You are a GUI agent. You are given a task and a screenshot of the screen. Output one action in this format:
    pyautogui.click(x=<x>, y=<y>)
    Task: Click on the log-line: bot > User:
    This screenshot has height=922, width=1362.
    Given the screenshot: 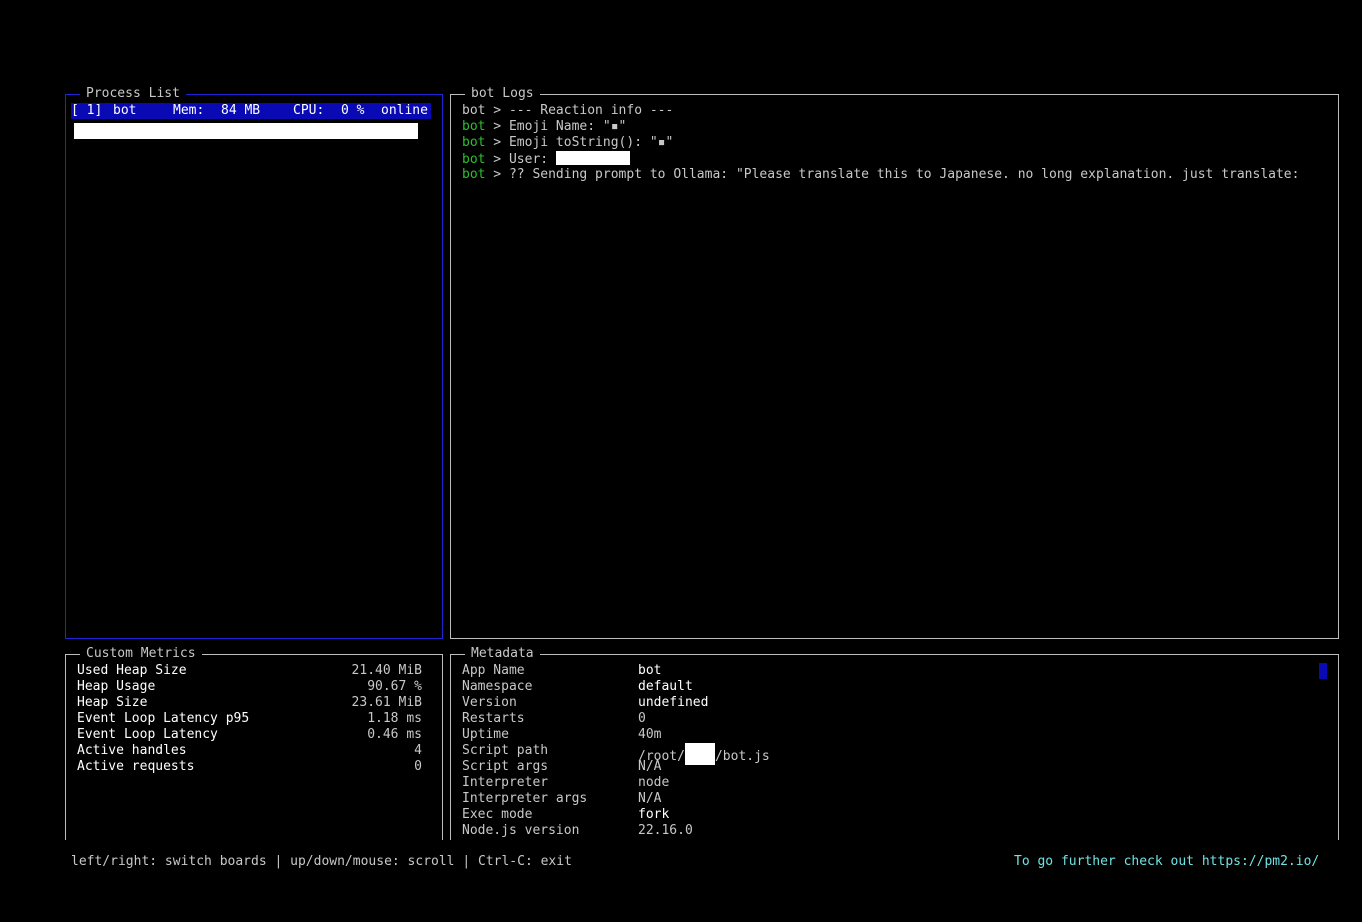 What is the action you would take?
    pyautogui.click(x=897, y=159)
    